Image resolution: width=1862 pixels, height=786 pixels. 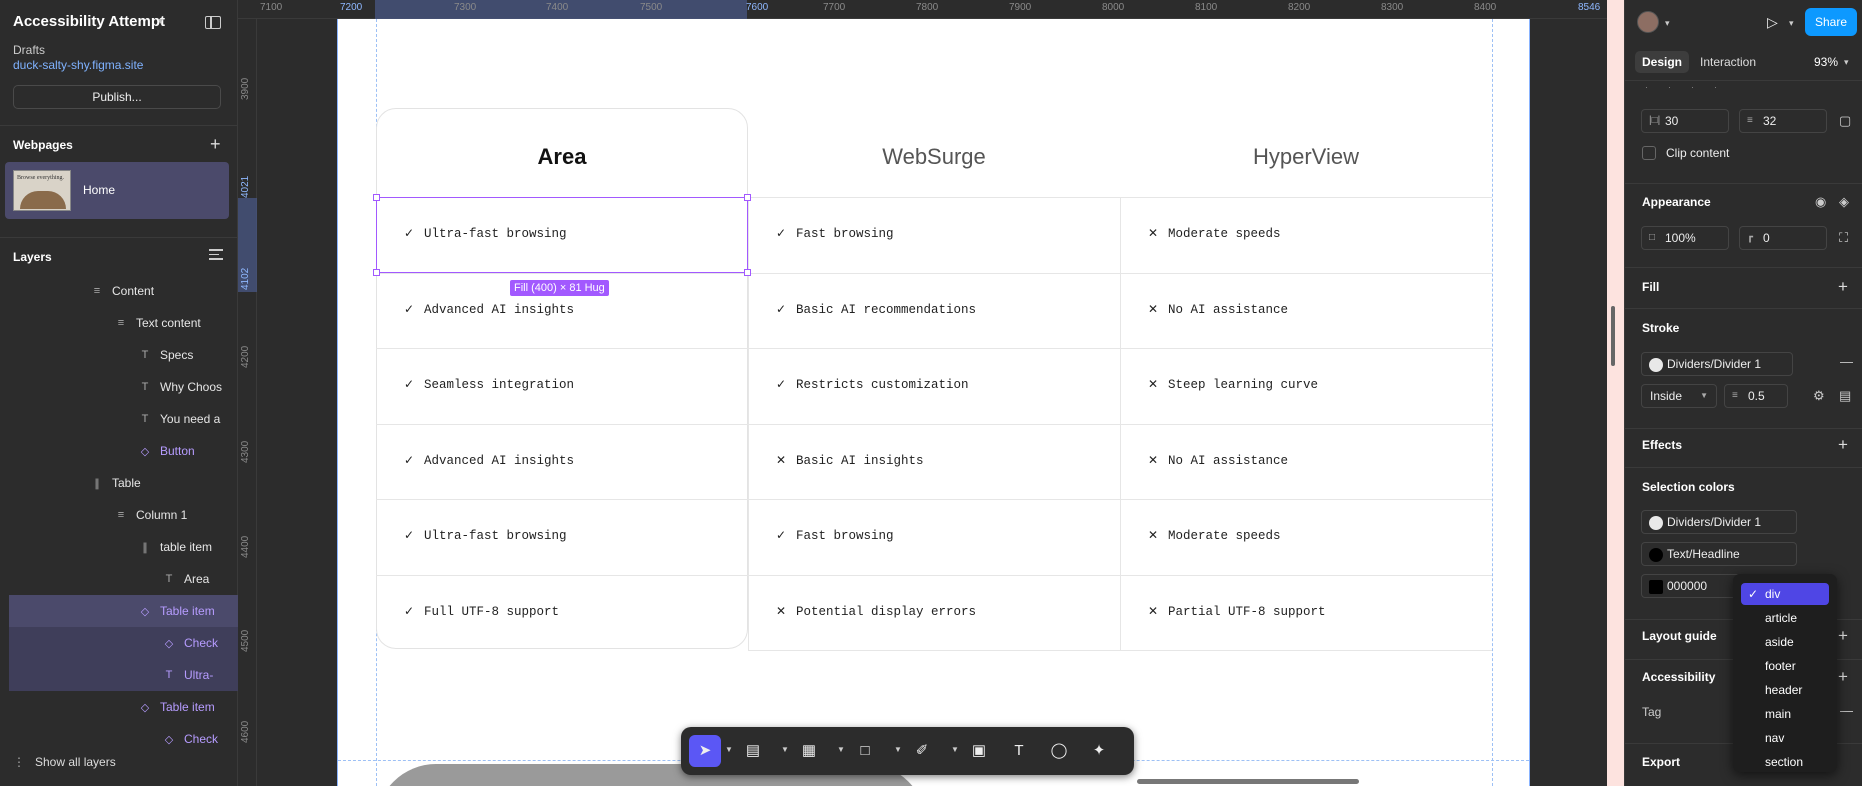 I want to click on share-button: Share, so click(x=1831, y=22).